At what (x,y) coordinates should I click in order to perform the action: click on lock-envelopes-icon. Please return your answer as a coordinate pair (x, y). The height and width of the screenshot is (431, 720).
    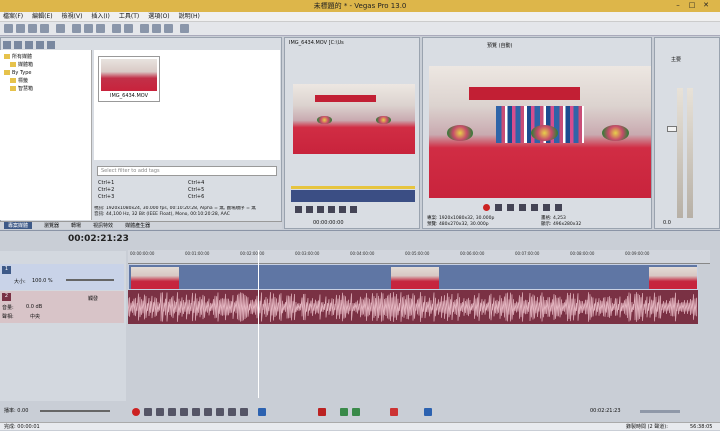
    Looking at the image, I should click on (168, 28).